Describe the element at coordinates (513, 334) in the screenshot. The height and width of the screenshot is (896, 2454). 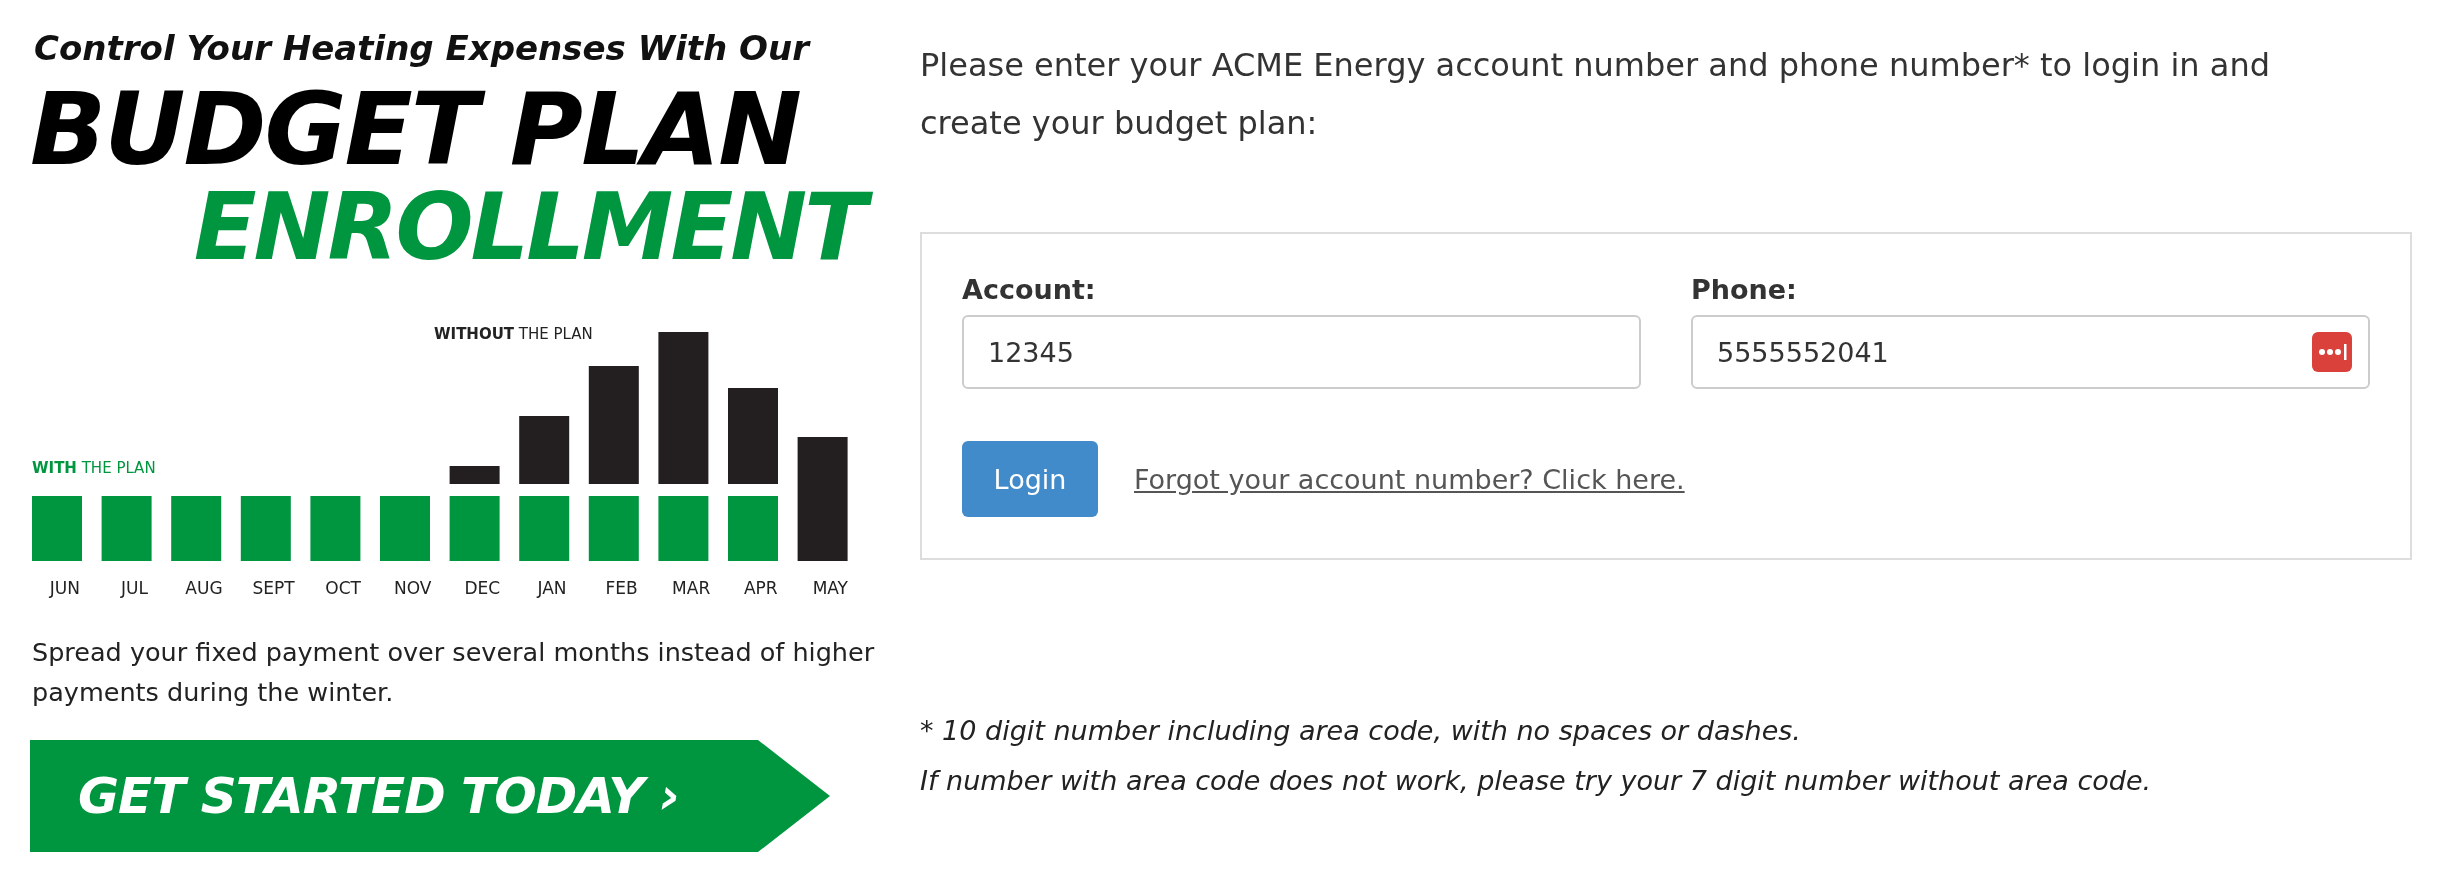
I see `chart-legend: WITHOUT THE PLAN` at that location.